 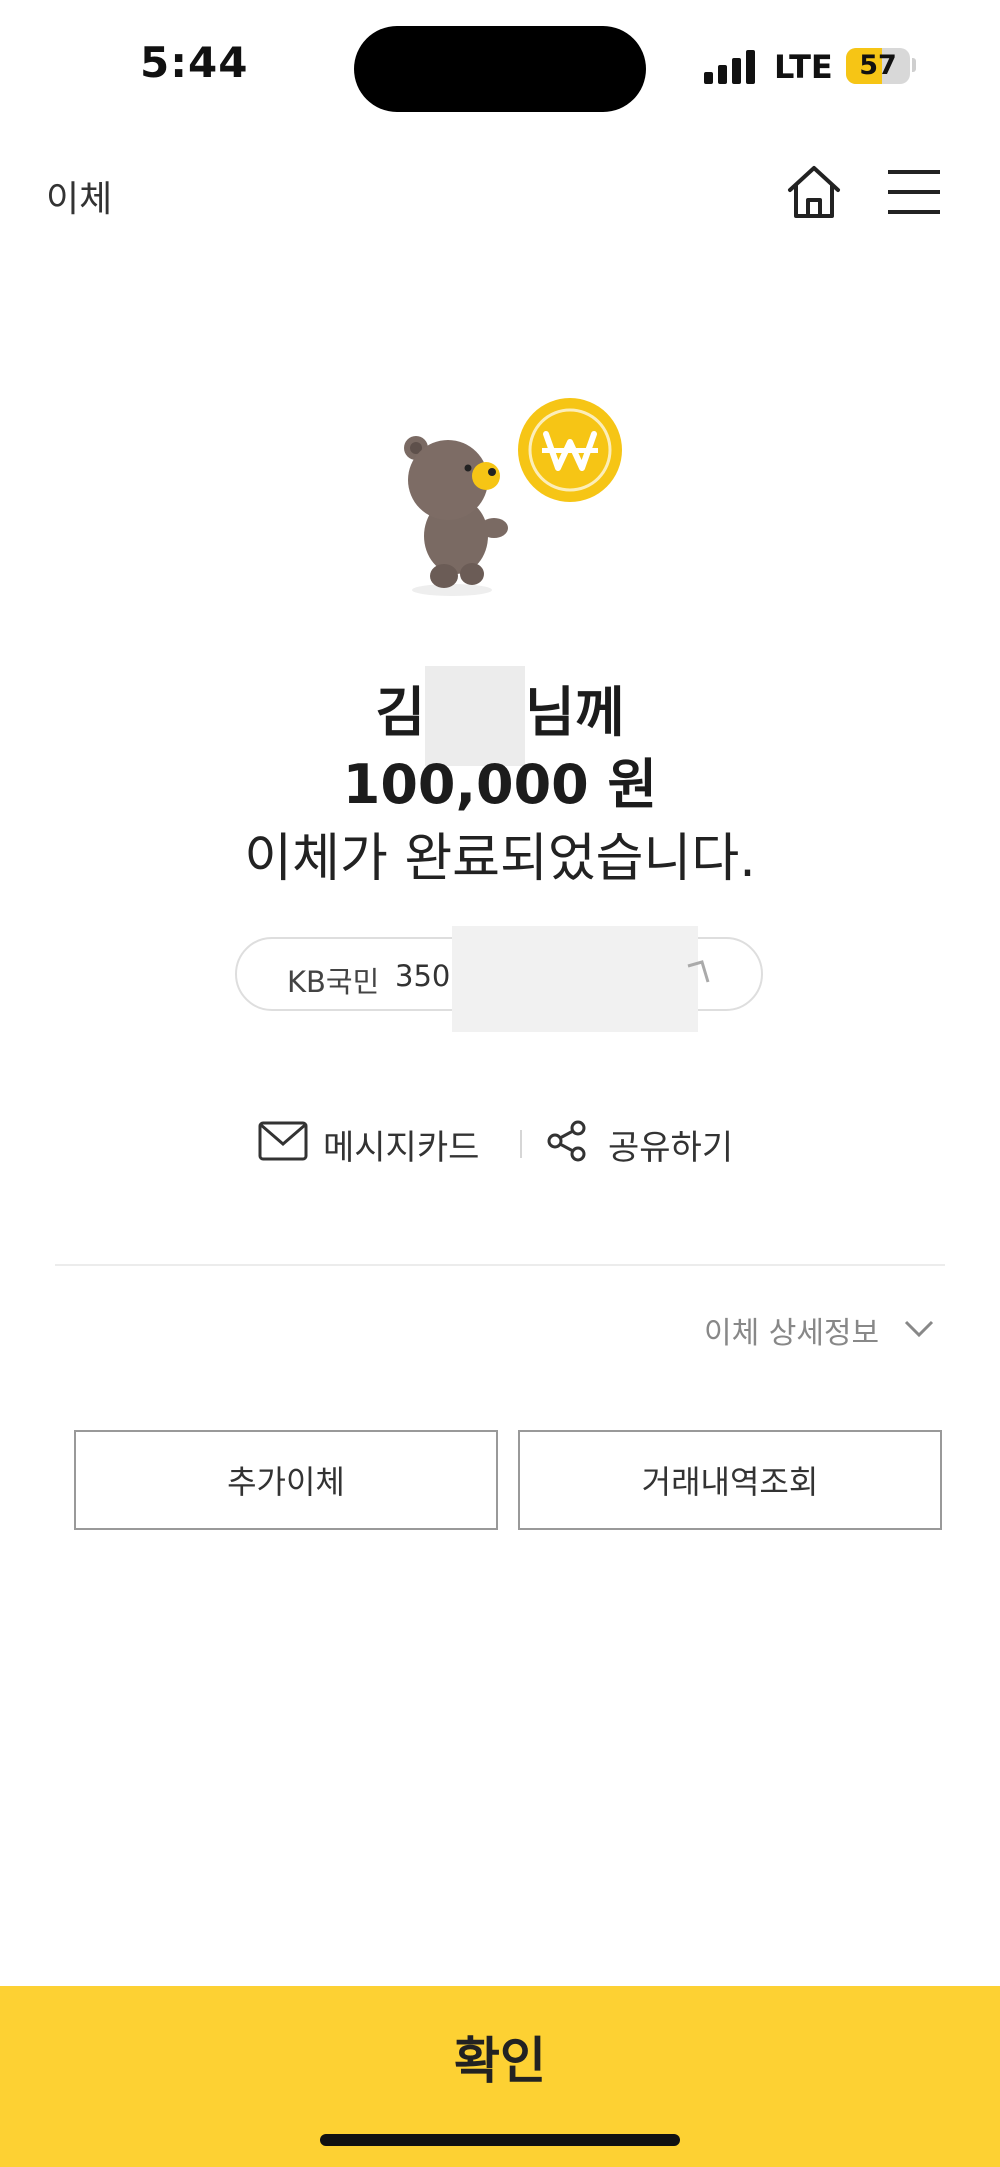 I want to click on mail-icon, so click(x=283, y=1141).